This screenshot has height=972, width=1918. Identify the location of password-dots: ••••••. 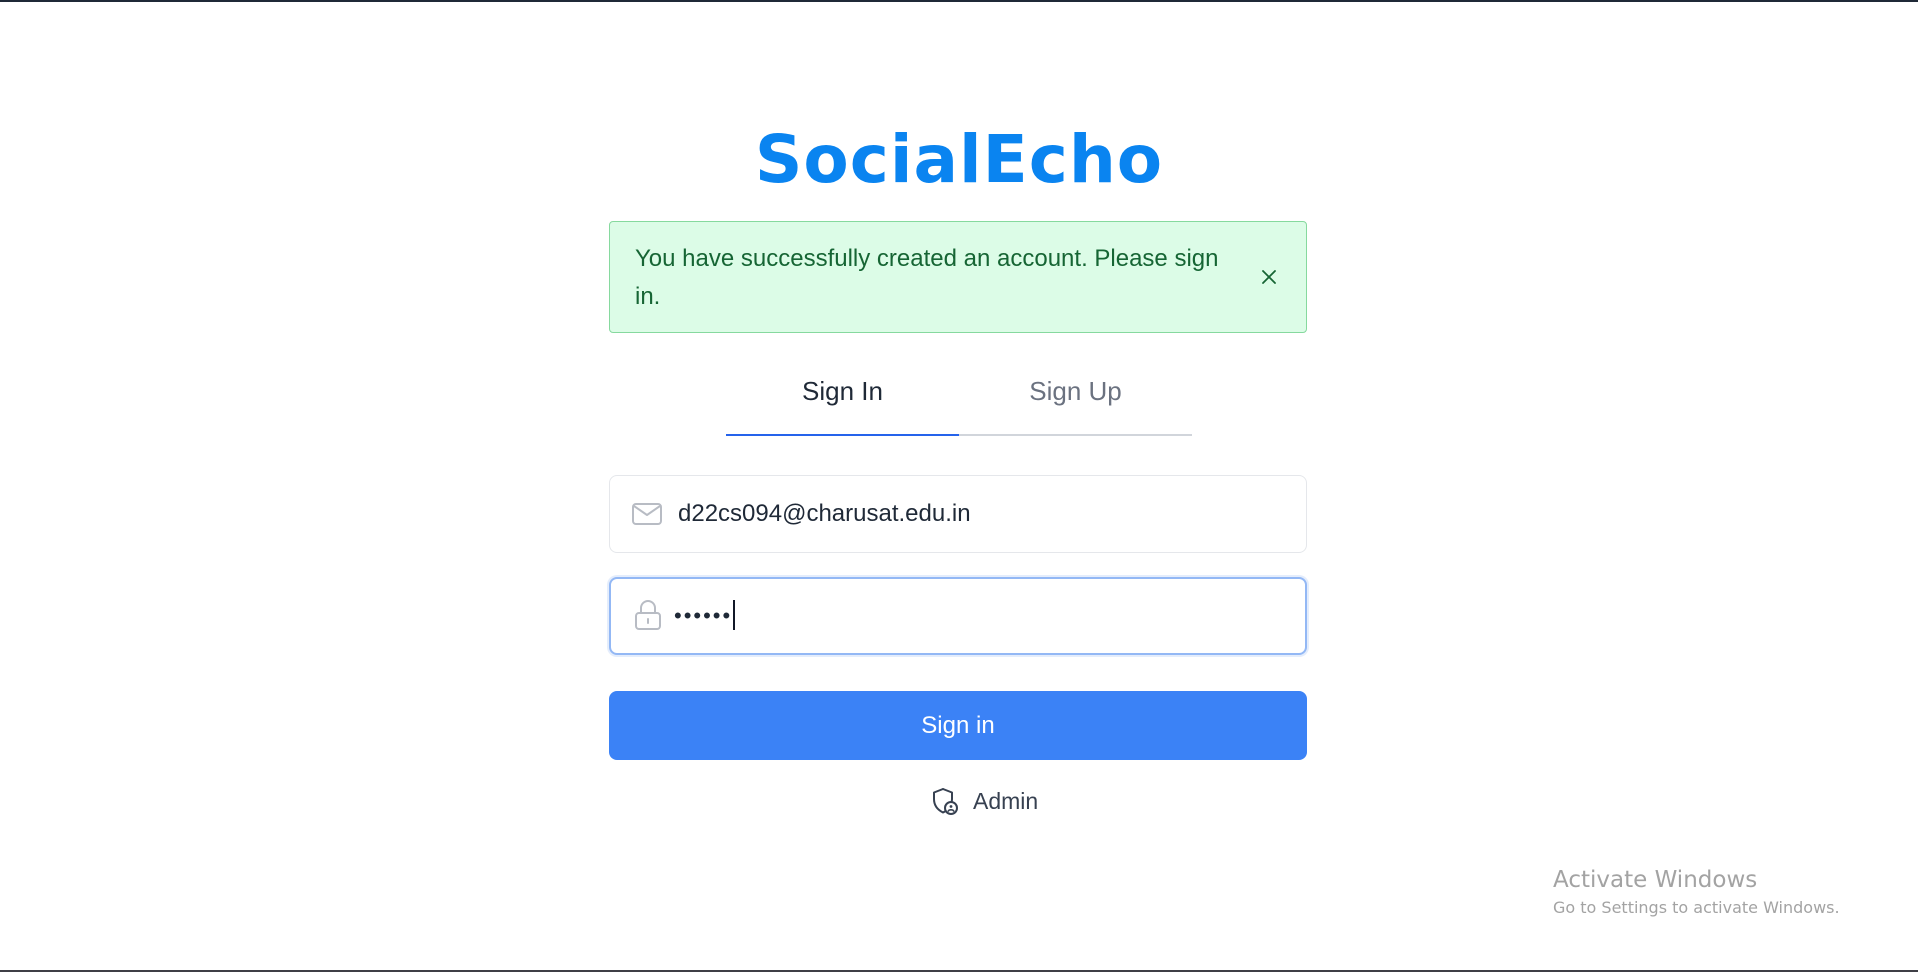
(703, 615).